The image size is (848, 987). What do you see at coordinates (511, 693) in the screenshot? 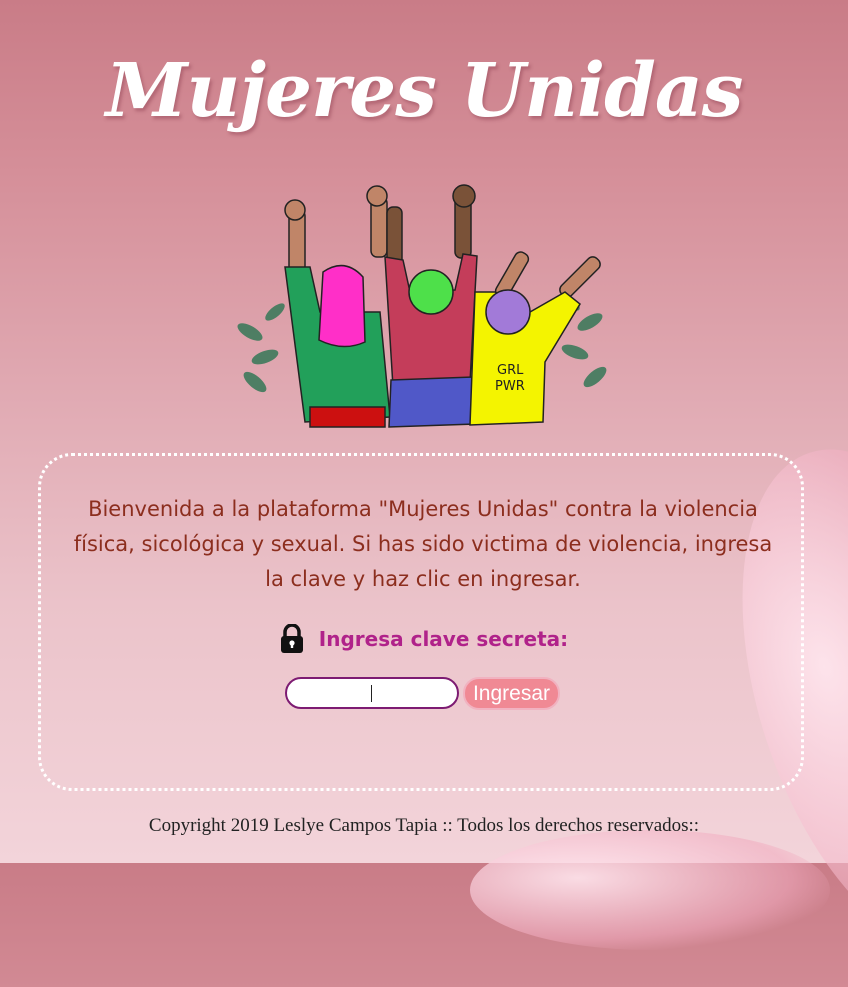
I see `submit-button: Ingresar` at bounding box center [511, 693].